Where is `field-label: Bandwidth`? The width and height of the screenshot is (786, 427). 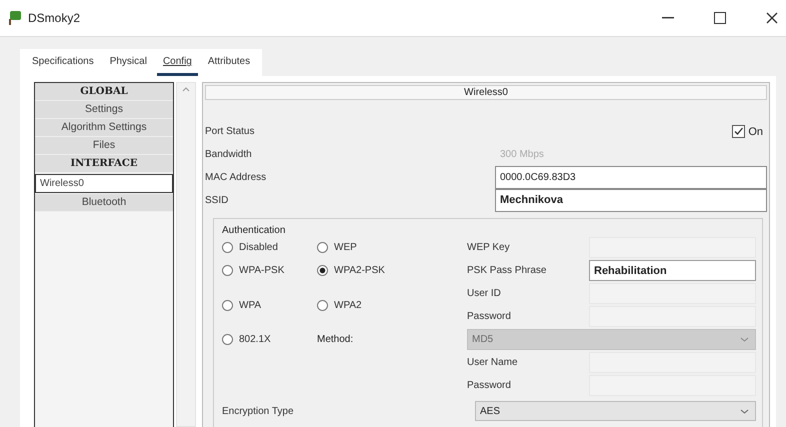 field-label: Bandwidth is located at coordinates (229, 154).